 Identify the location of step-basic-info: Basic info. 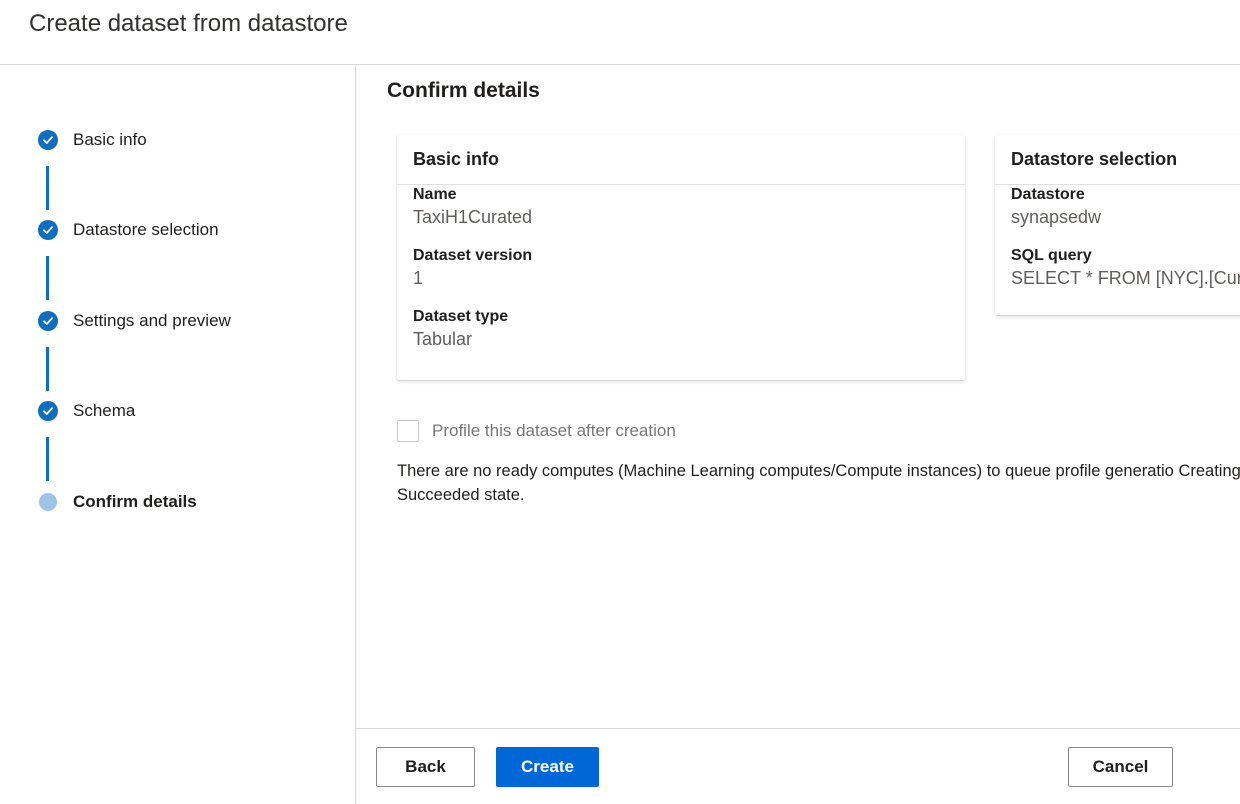
(92, 140).